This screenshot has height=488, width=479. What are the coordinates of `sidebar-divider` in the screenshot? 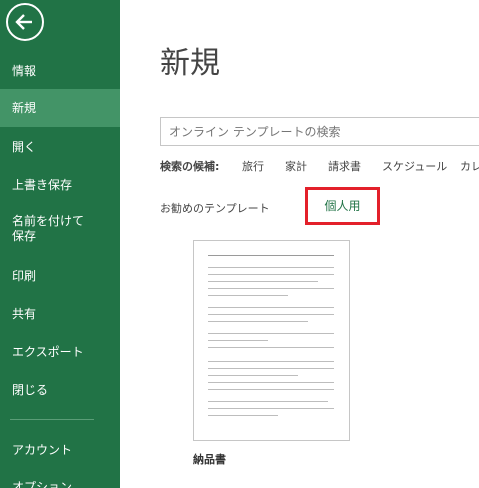 It's located at (52, 419).